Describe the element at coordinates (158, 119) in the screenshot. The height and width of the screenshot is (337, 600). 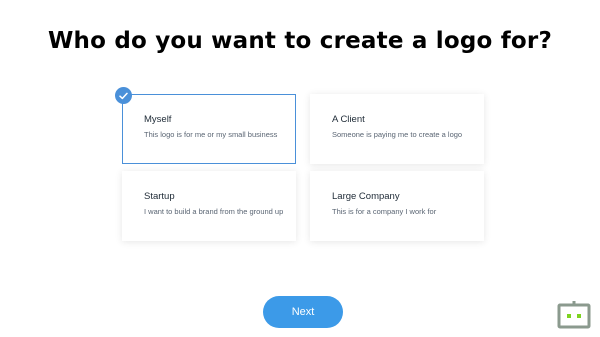
I see `option-title: Myself` at that location.